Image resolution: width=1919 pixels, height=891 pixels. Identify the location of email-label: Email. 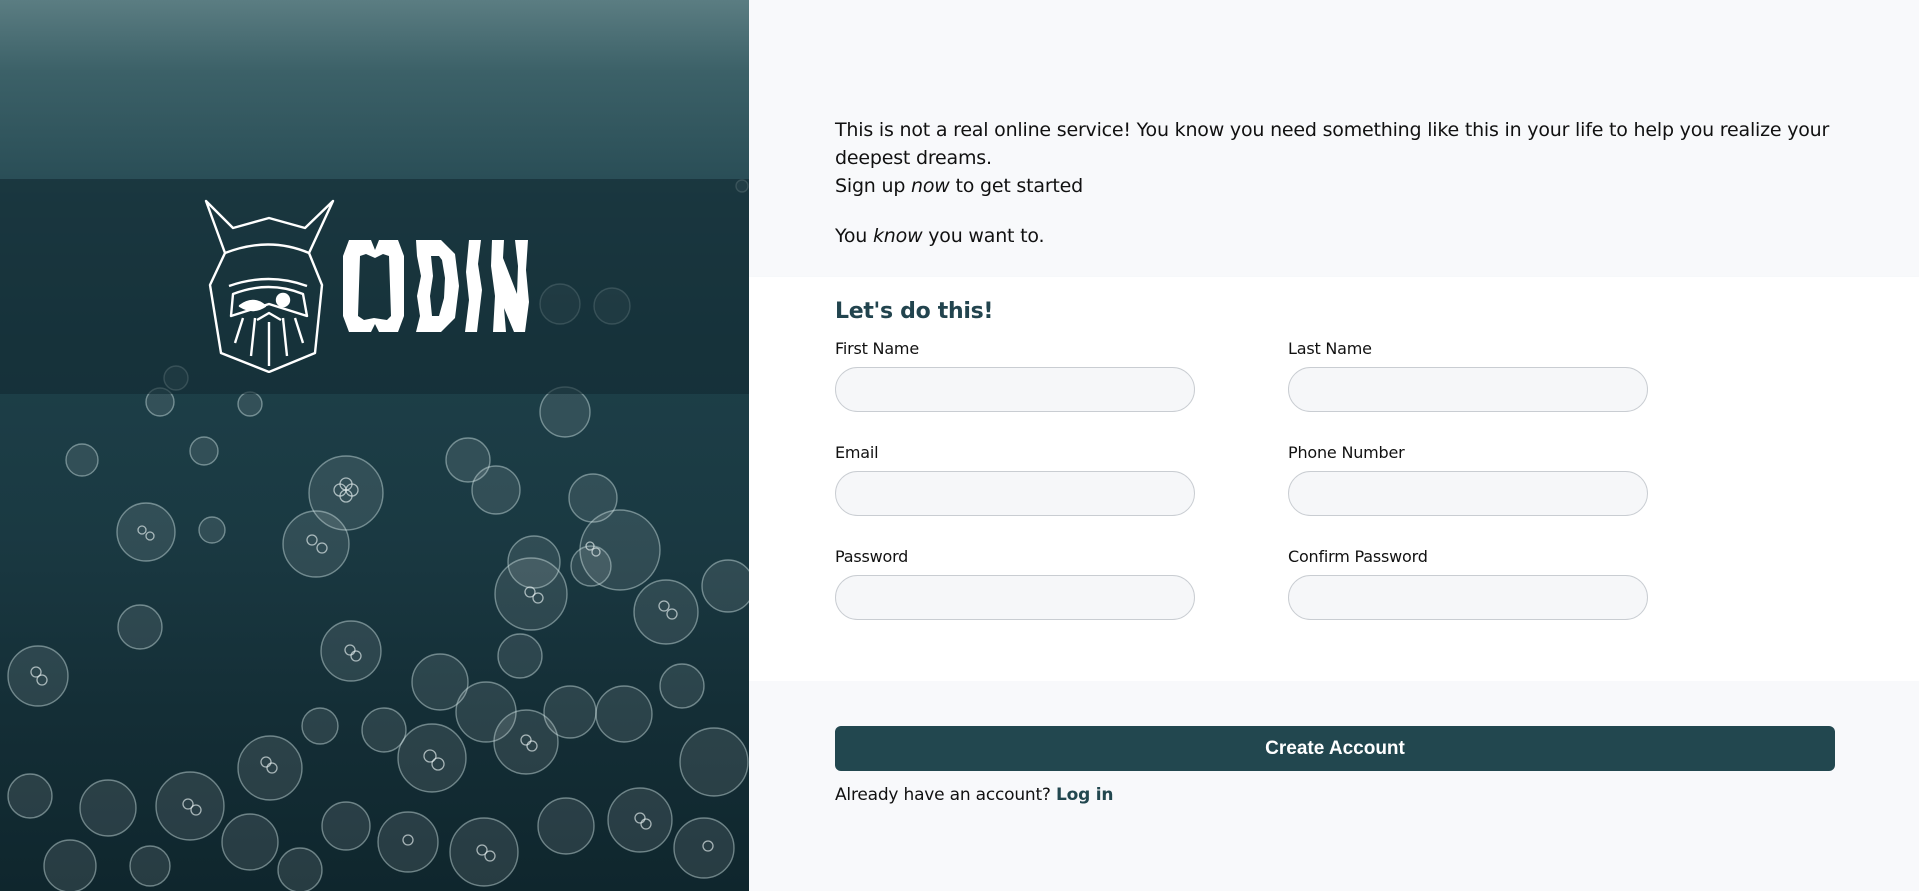
(857, 452).